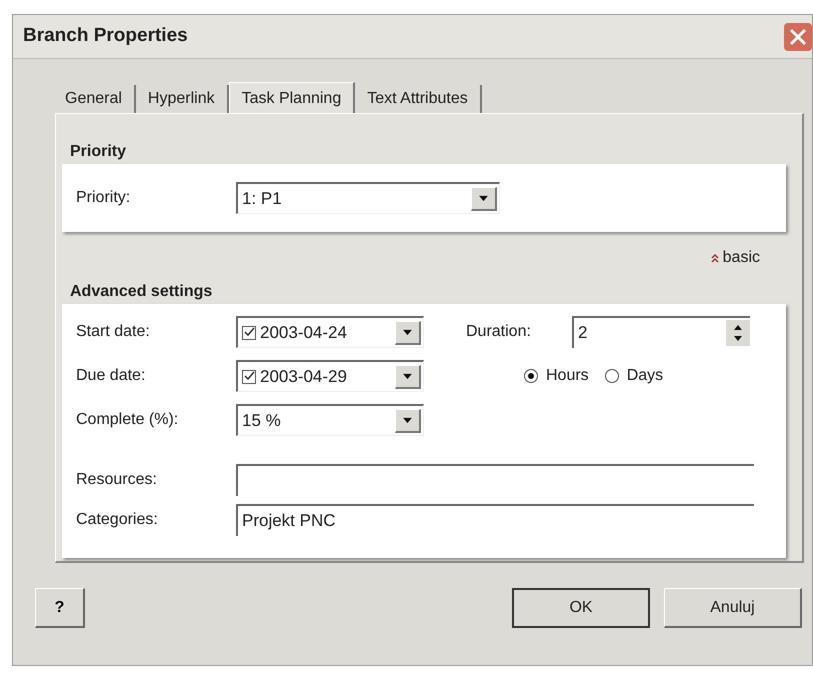 This screenshot has width=813, height=675. What do you see at coordinates (495, 520) in the screenshot?
I see `categories-field: Projekt PNC` at bounding box center [495, 520].